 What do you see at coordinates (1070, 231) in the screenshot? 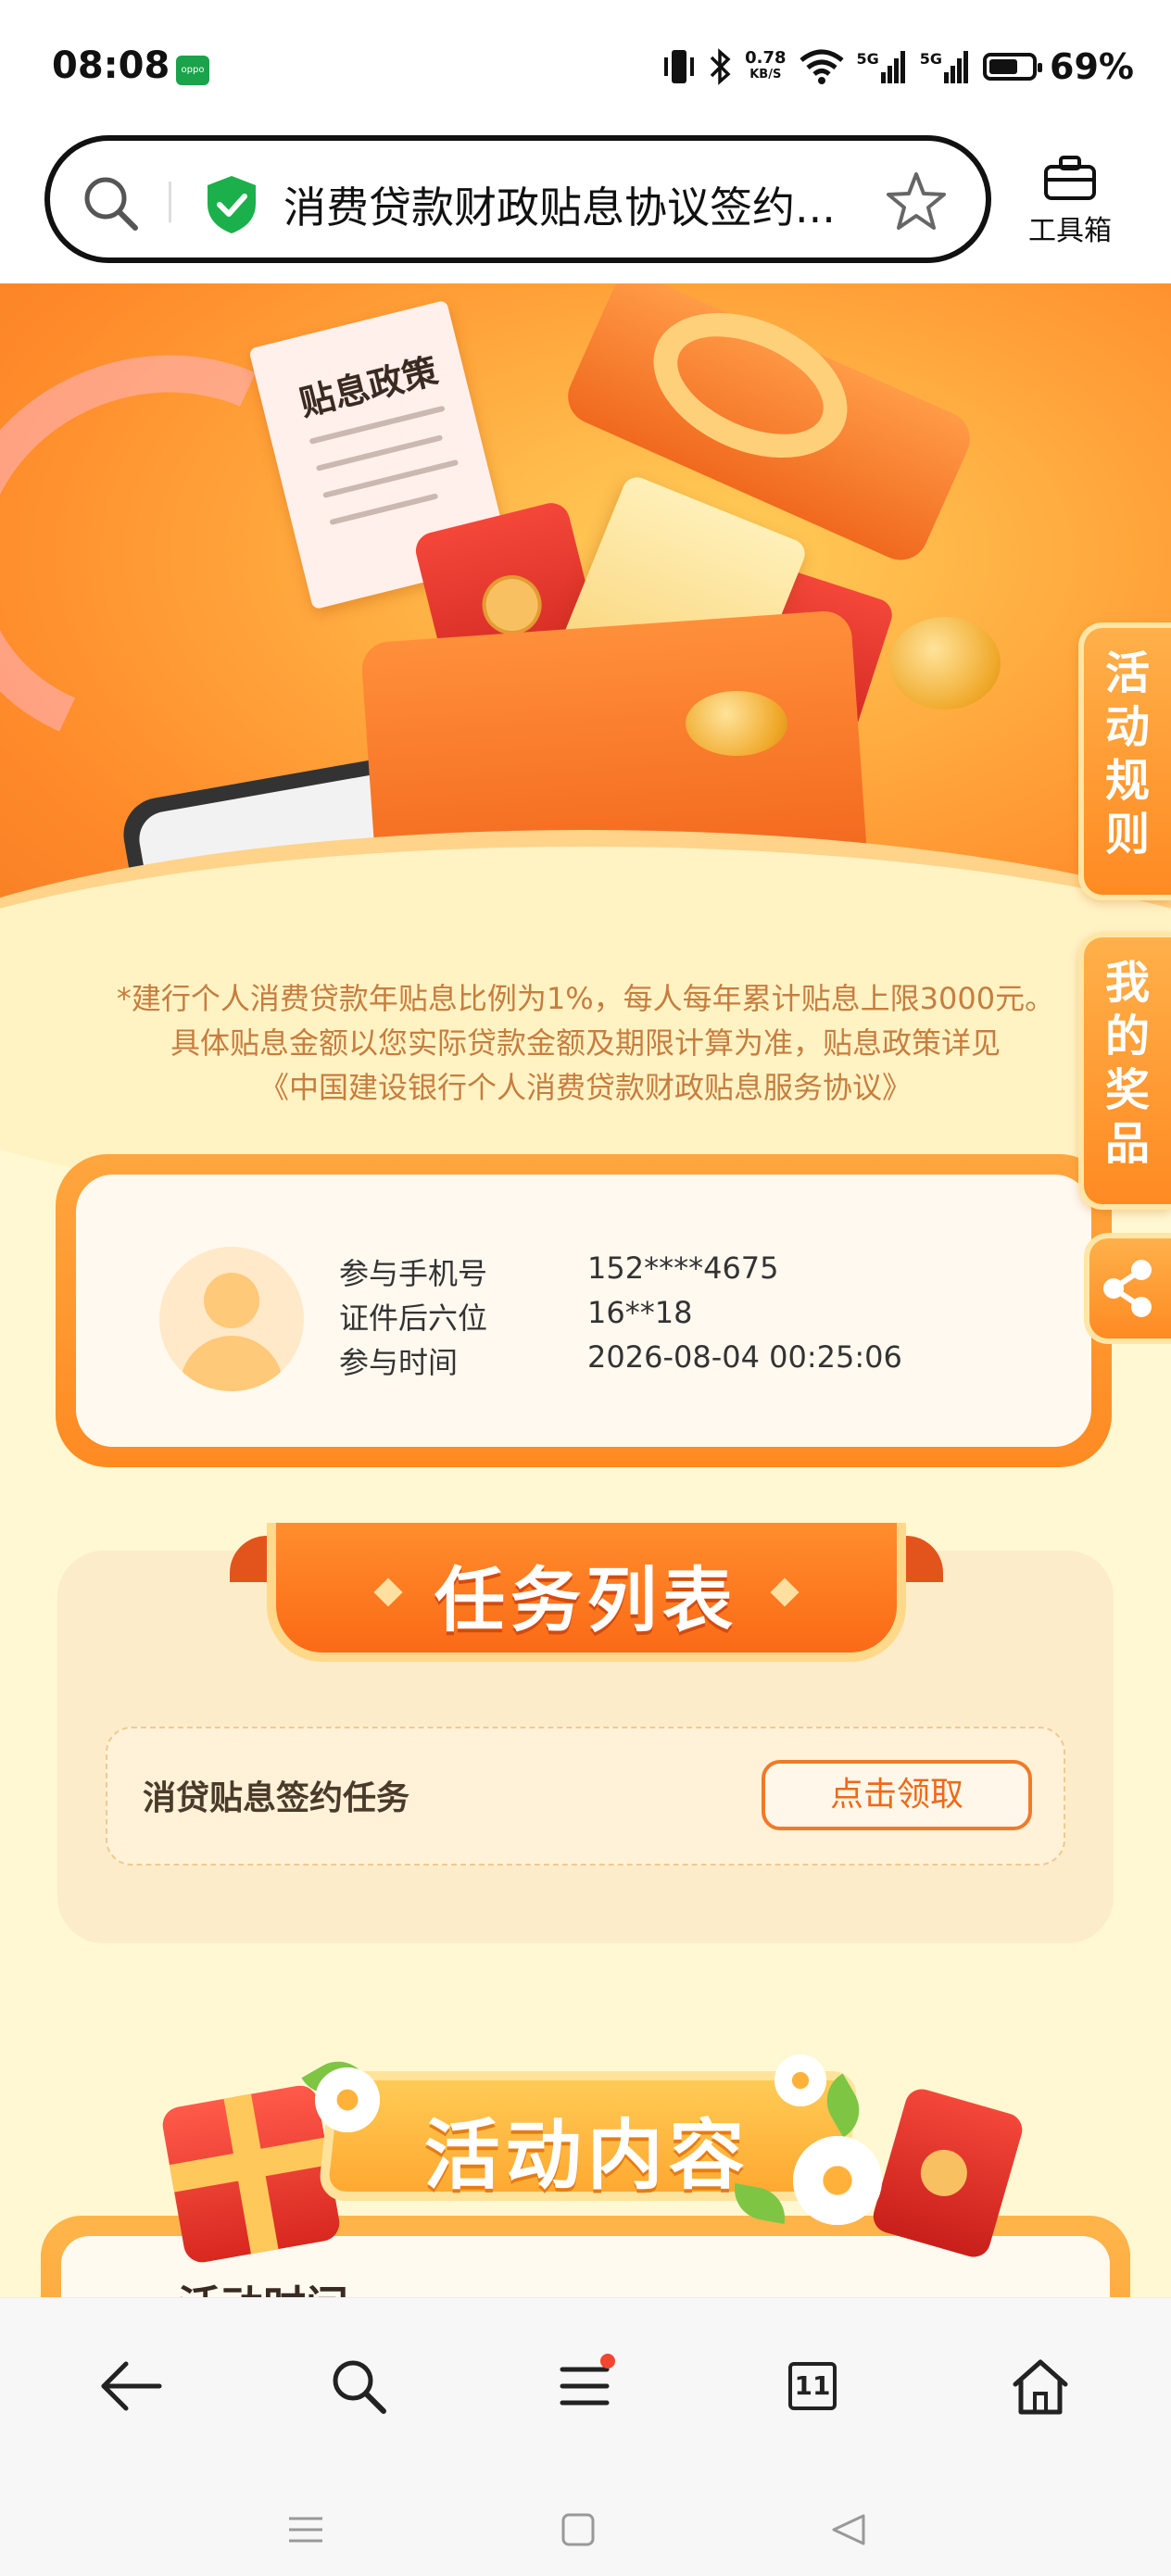
I see `toolbox-label: 工具箱` at bounding box center [1070, 231].